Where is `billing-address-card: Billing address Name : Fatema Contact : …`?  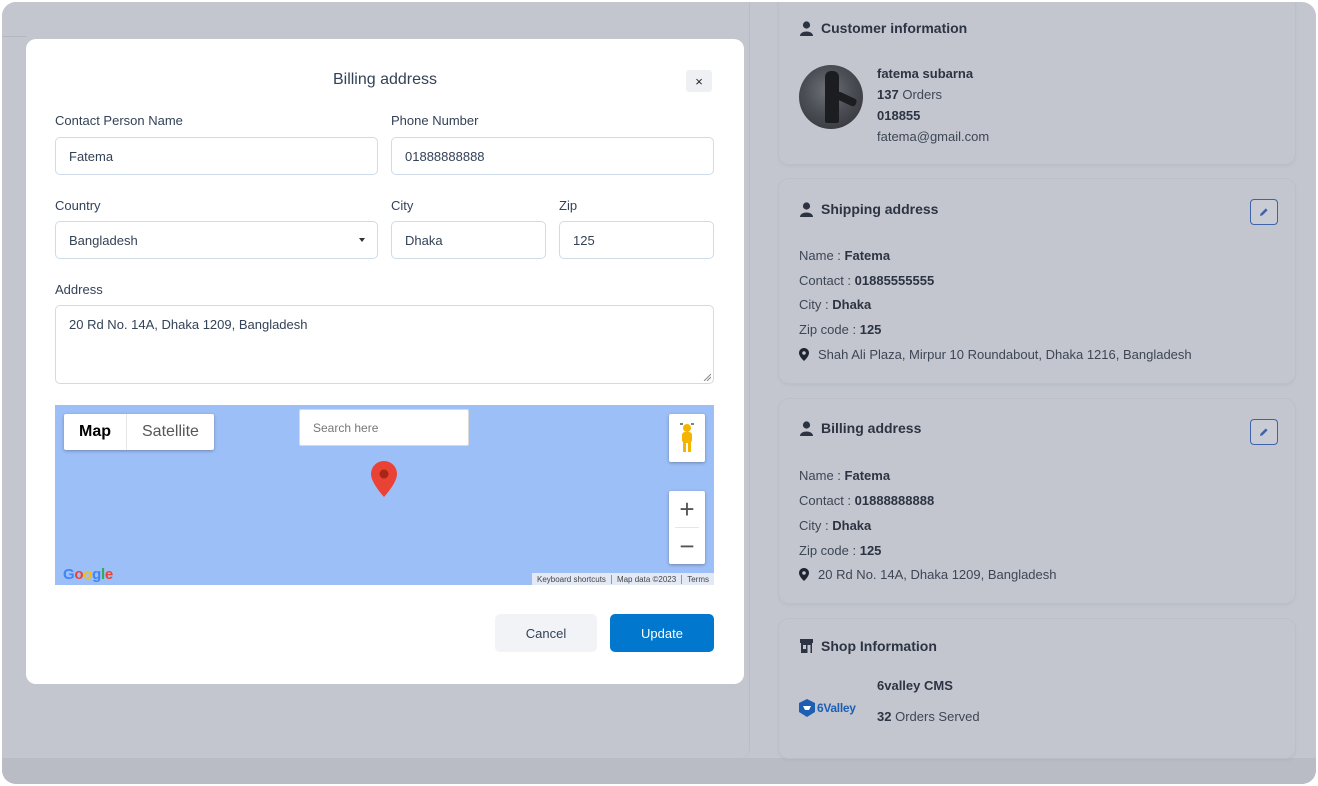
billing-address-card: Billing address Name : Fatema Contact : … is located at coordinates (1037, 501).